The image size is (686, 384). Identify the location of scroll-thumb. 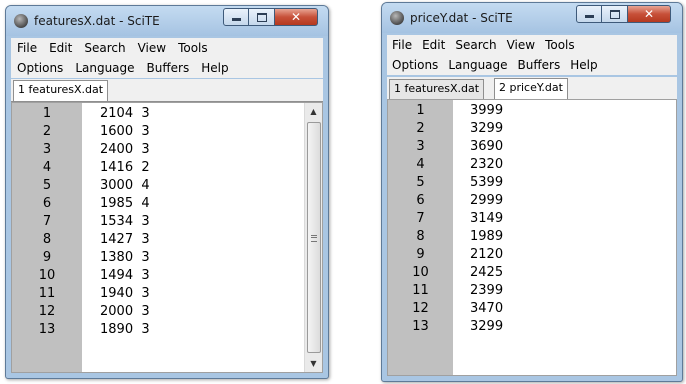
(314, 237).